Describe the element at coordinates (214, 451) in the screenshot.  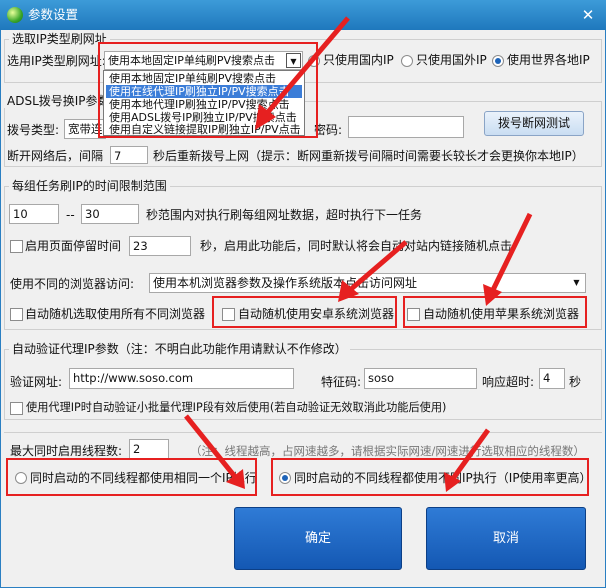
I see `arrow-to-same-ip` at that location.